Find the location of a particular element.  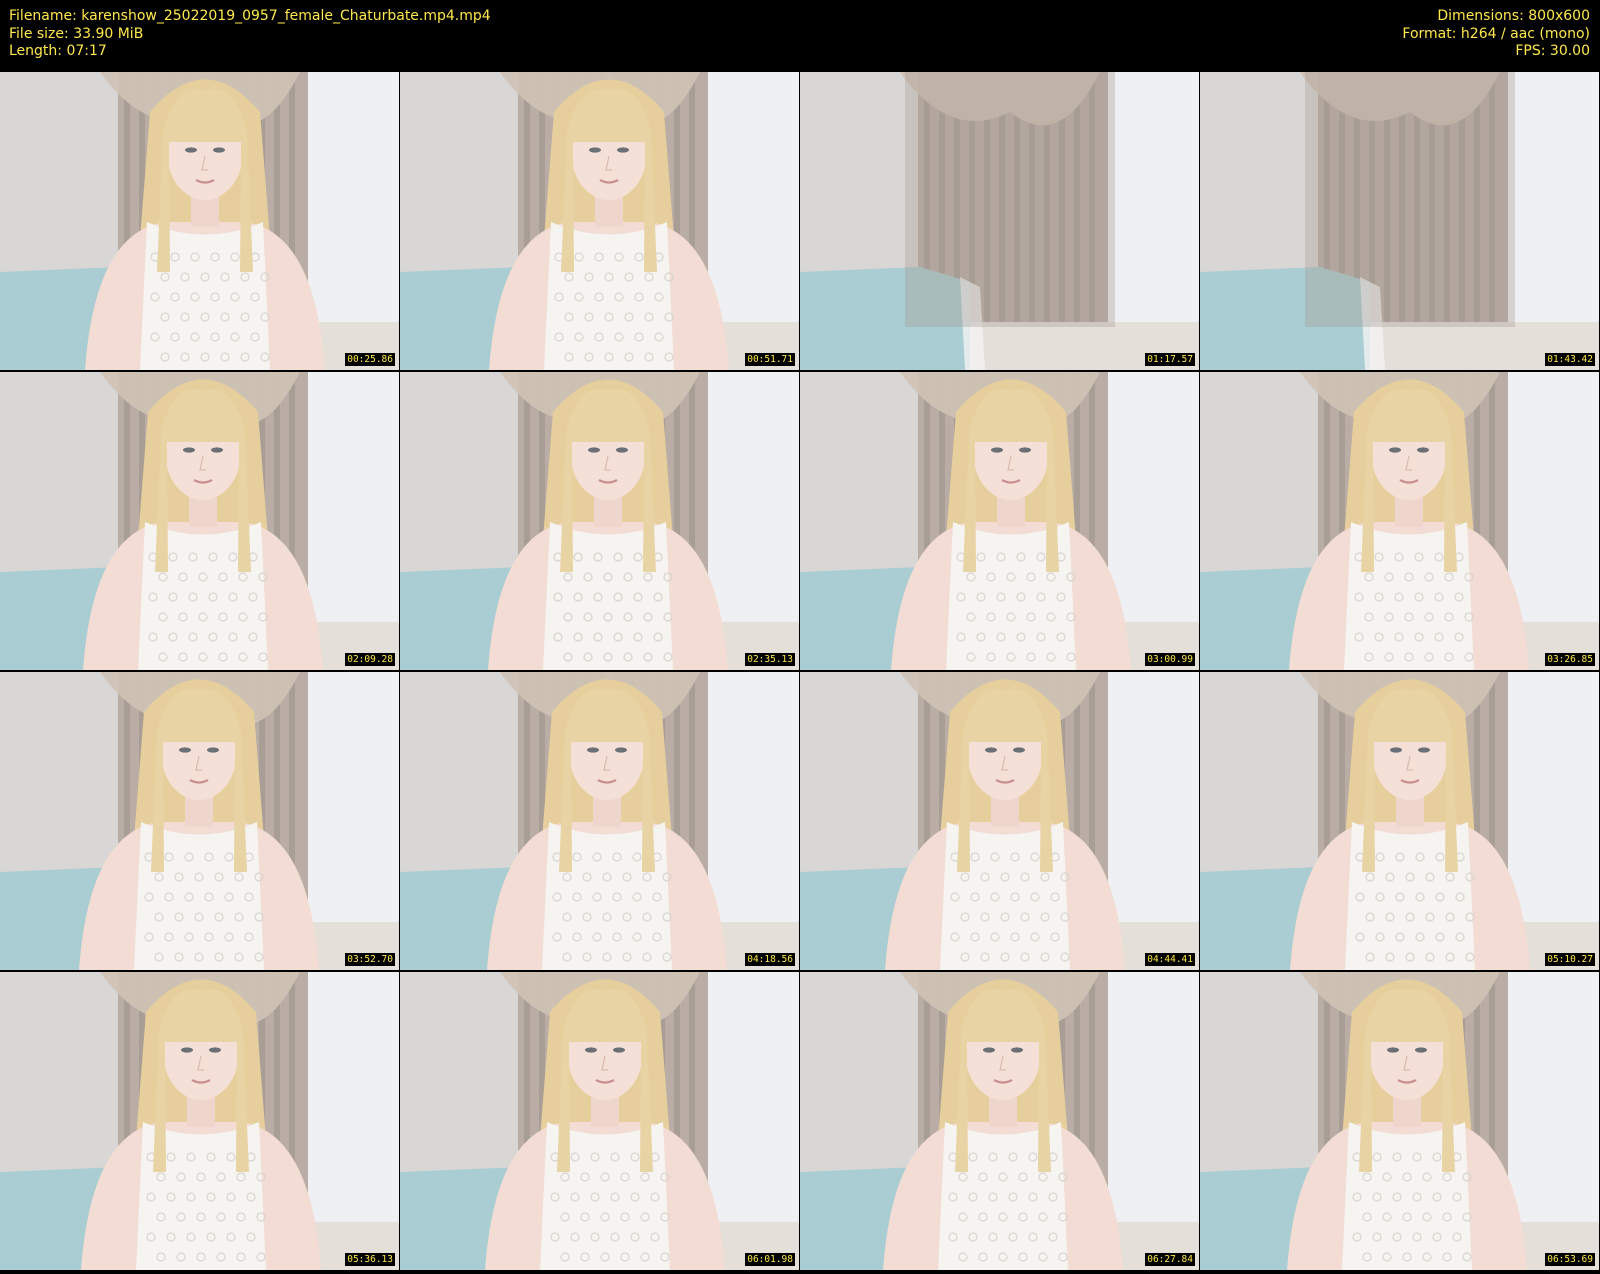

video-frame-thumbnail: 03:26.85 is located at coordinates (1399, 521).